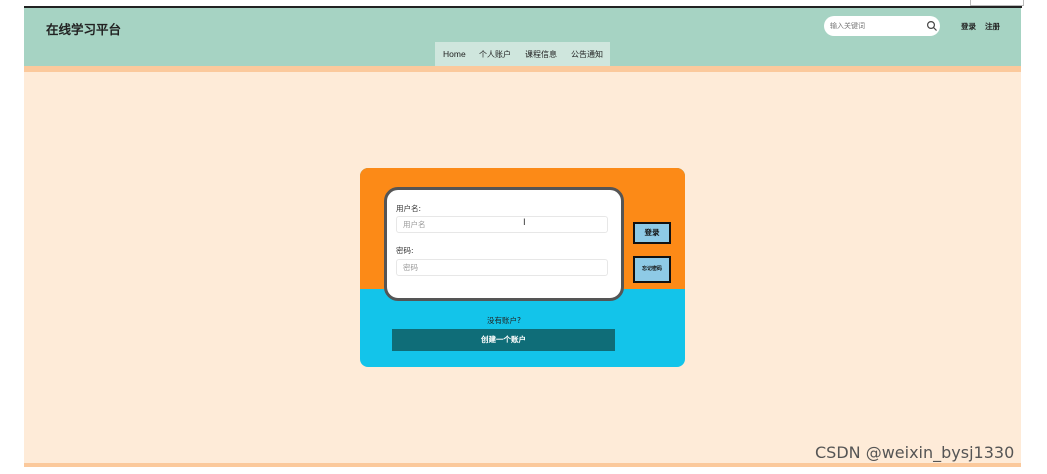  What do you see at coordinates (522, 37) in the screenshot?
I see `site-header: 在线学习平台 登录 注册 Home 个人账户 课程信息 公告通知` at bounding box center [522, 37].